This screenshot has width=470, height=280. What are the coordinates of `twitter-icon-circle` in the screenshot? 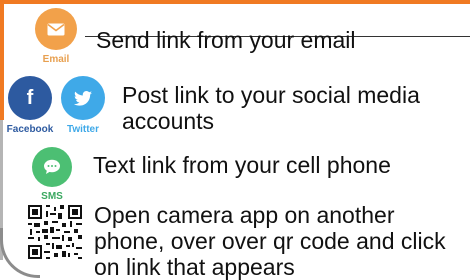 It's located at (83, 98).